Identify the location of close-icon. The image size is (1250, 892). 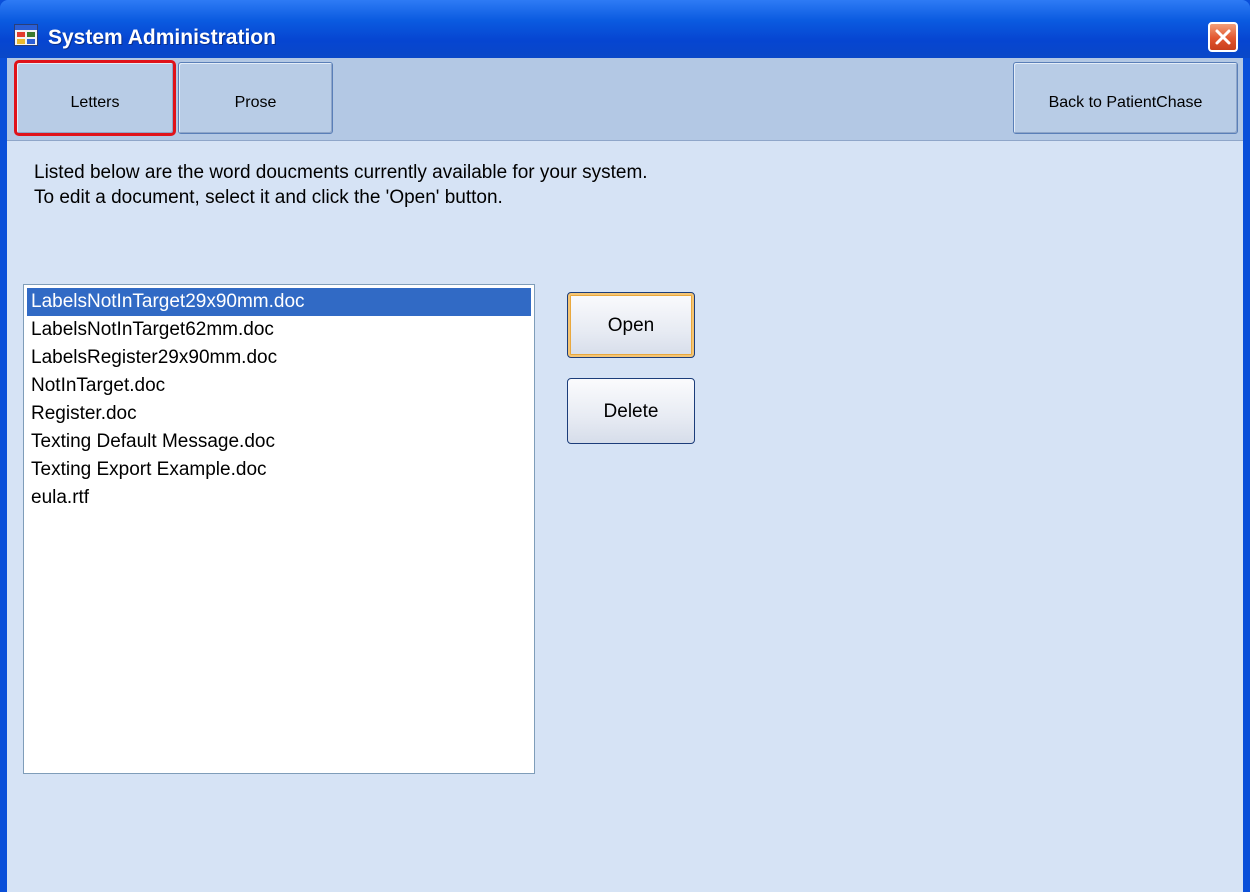
(1223, 37).